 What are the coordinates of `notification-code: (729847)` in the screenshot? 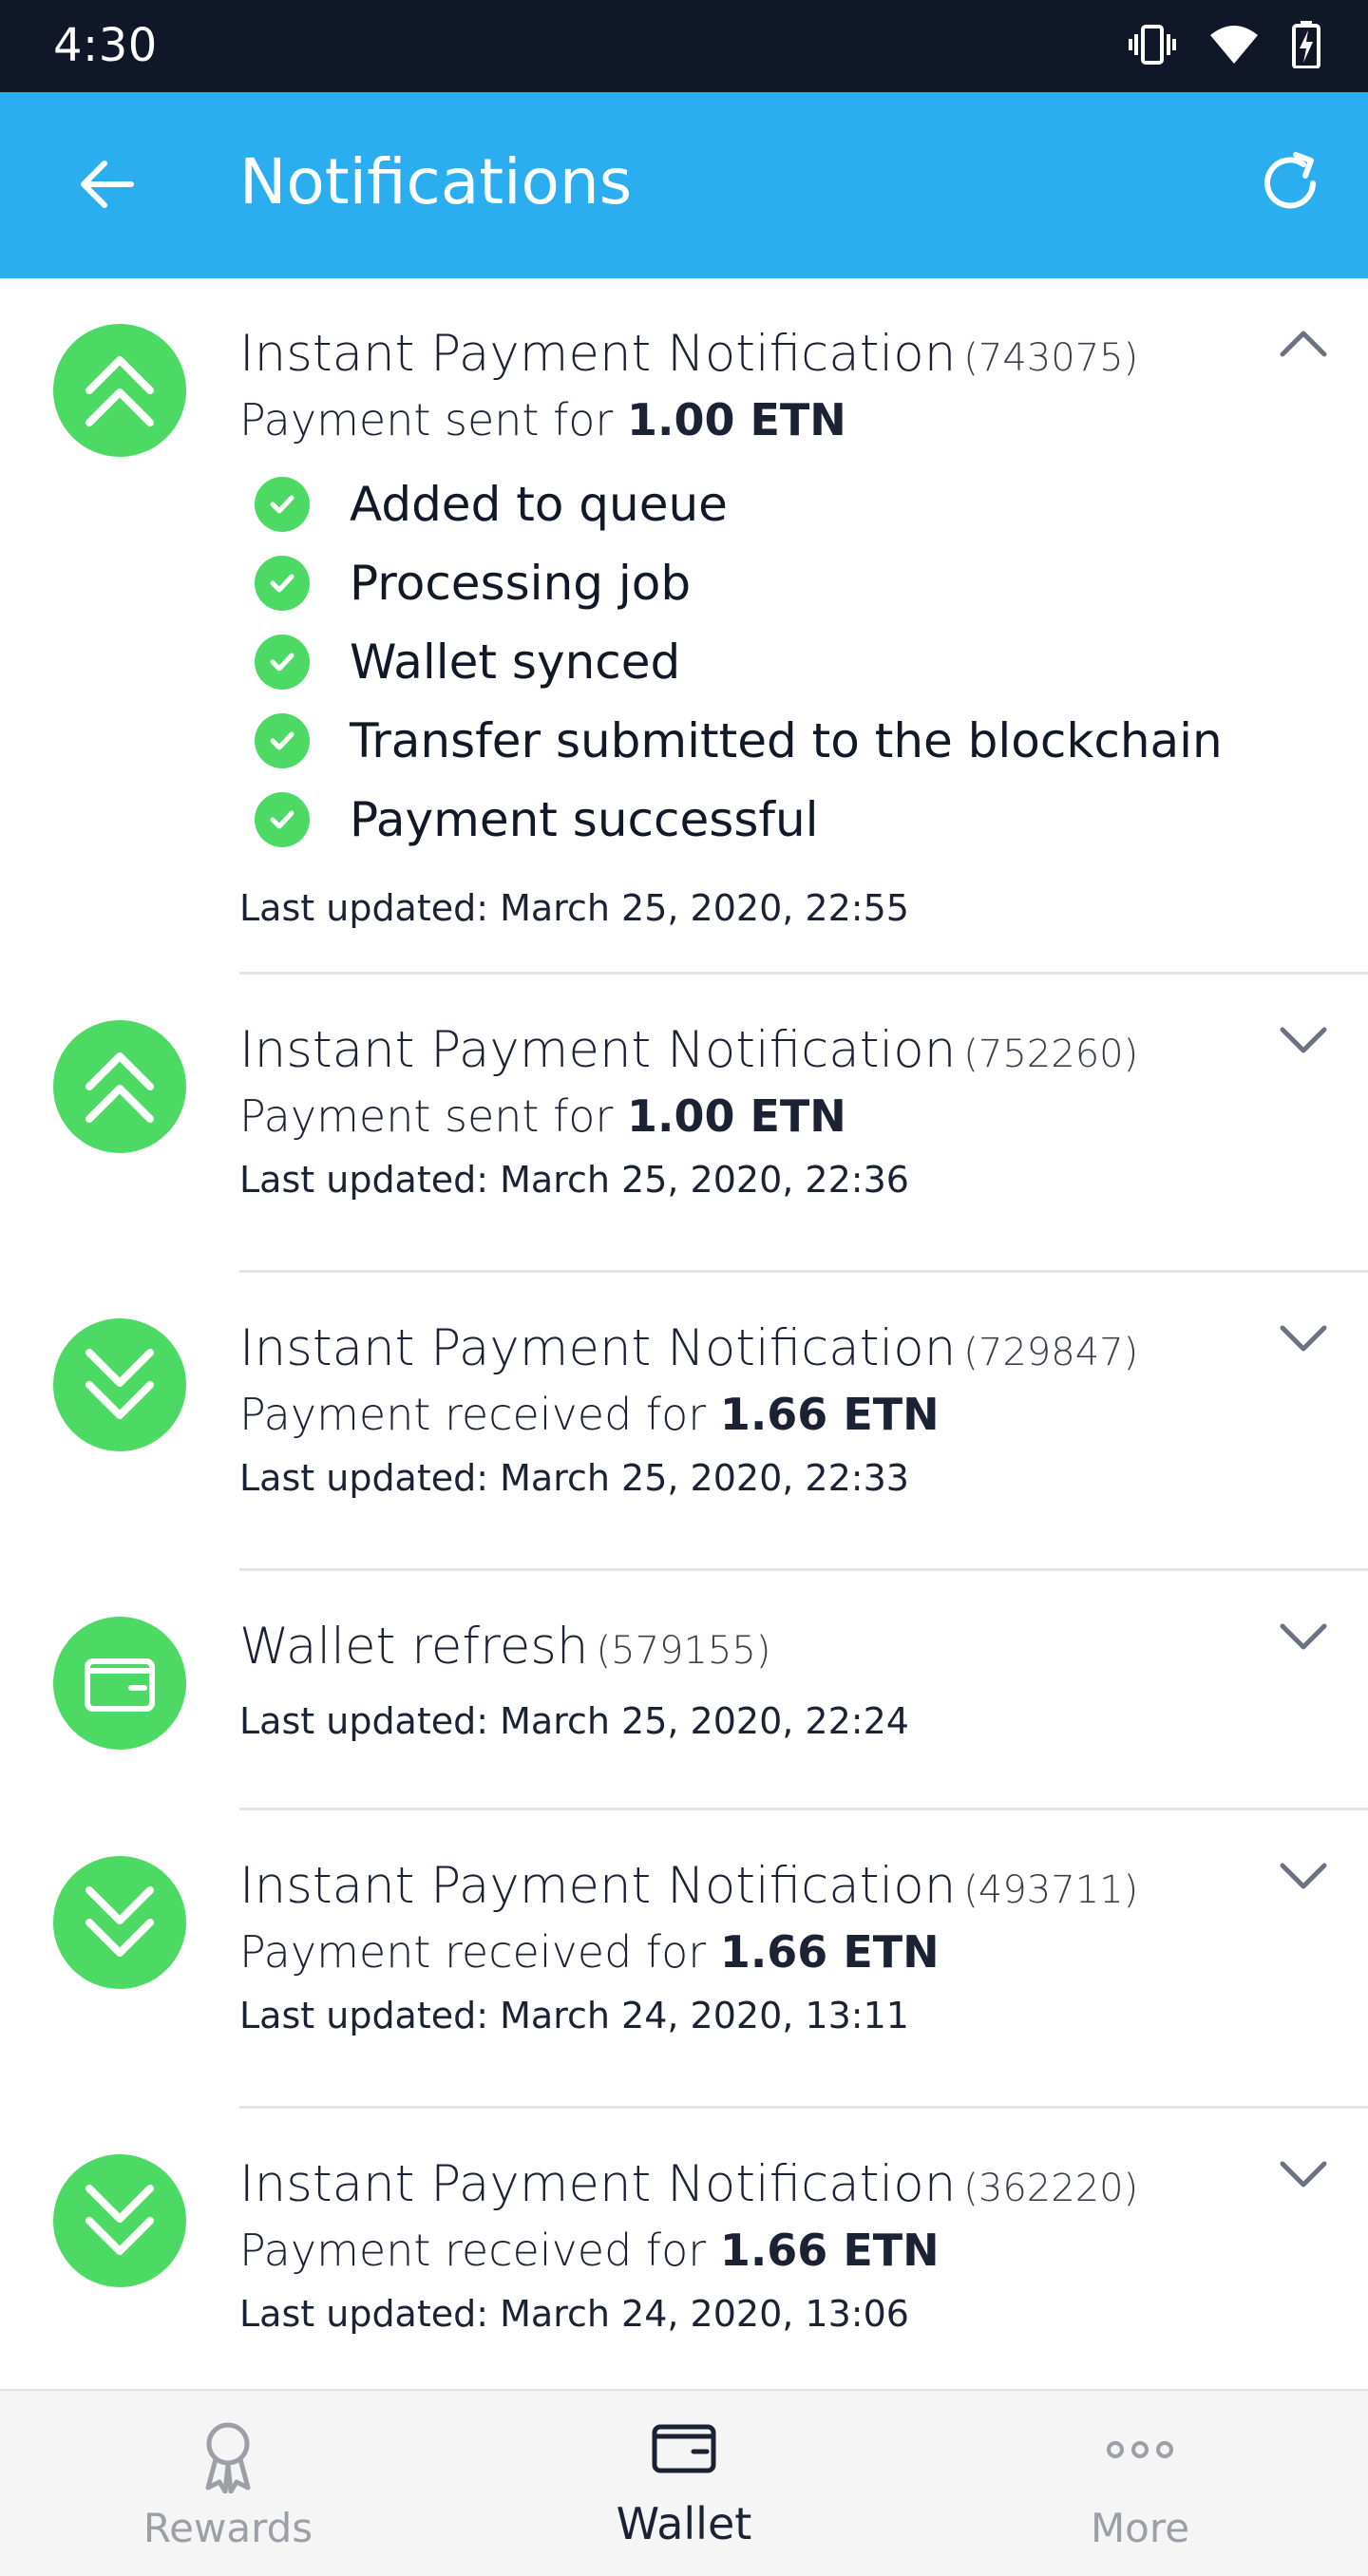 It's located at (1051, 1352).